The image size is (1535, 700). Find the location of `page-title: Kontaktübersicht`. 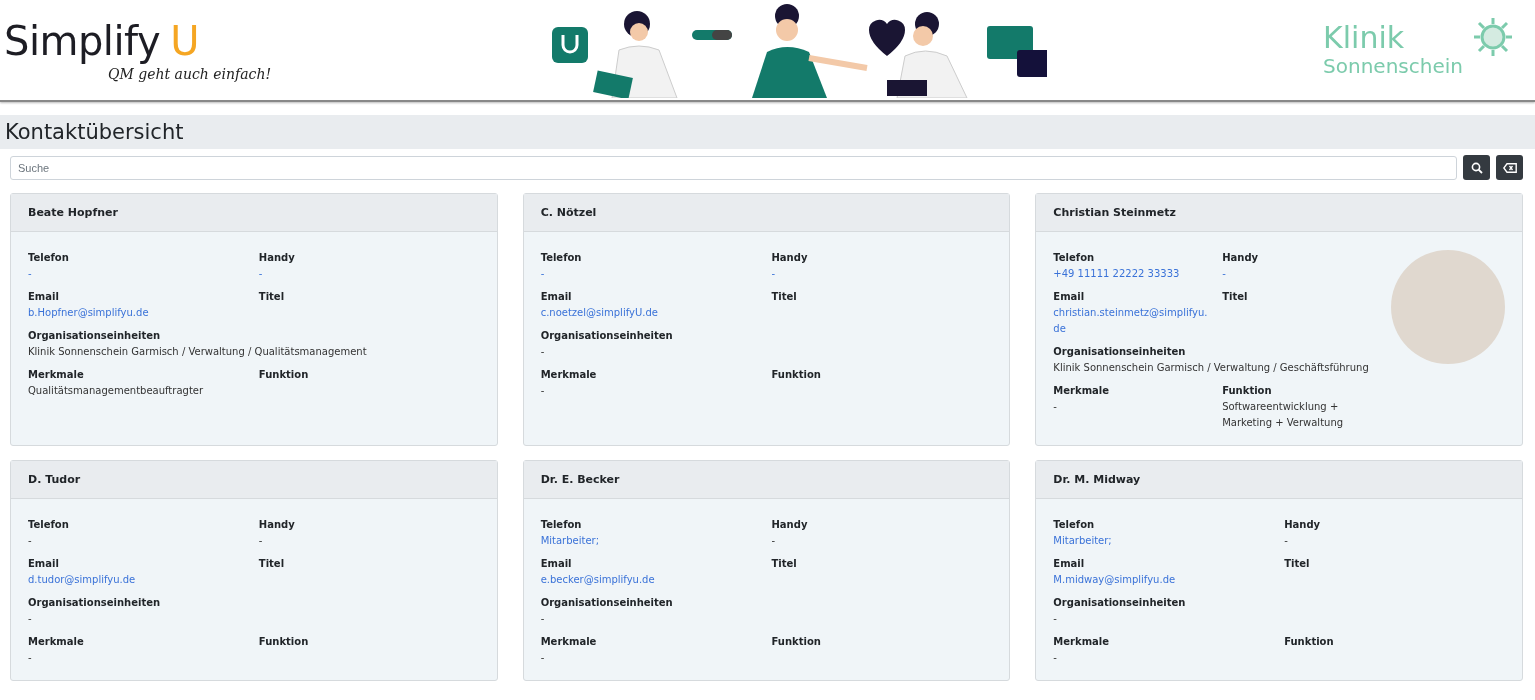

page-title: Kontaktübersicht is located at coordinates (767, 132).